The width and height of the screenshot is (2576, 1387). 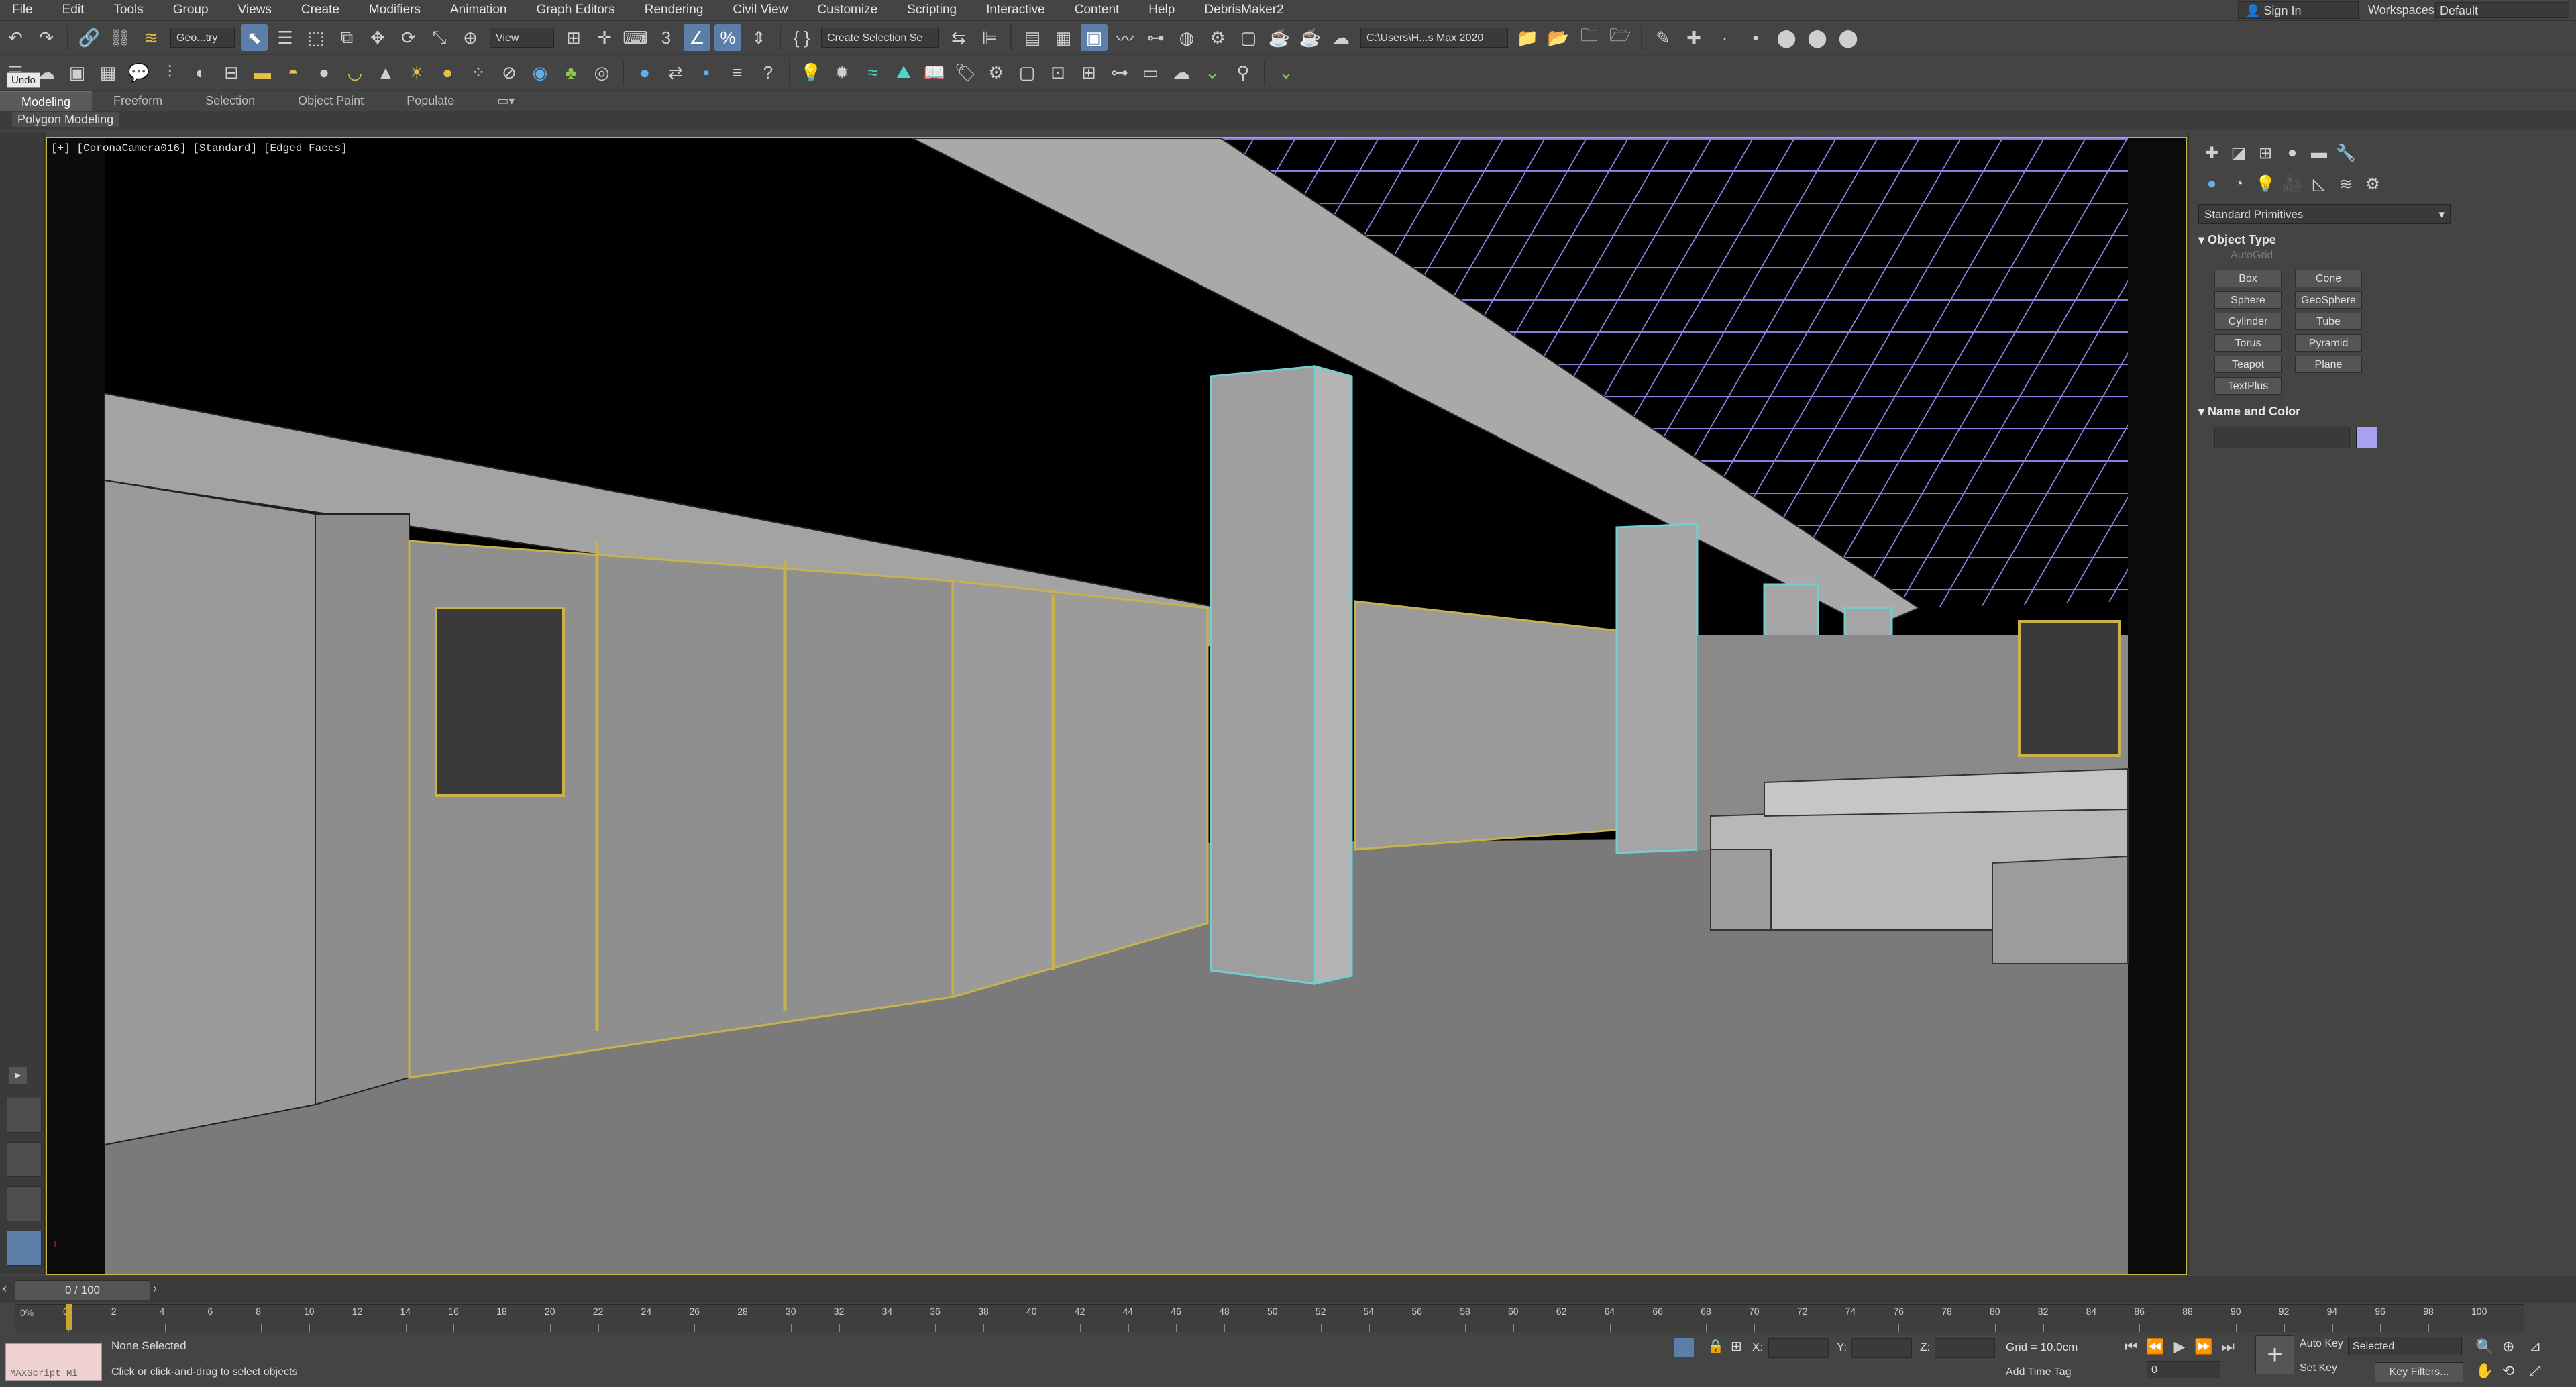 I want to click on globe-icon: ◉, so click(x=540, y=72).